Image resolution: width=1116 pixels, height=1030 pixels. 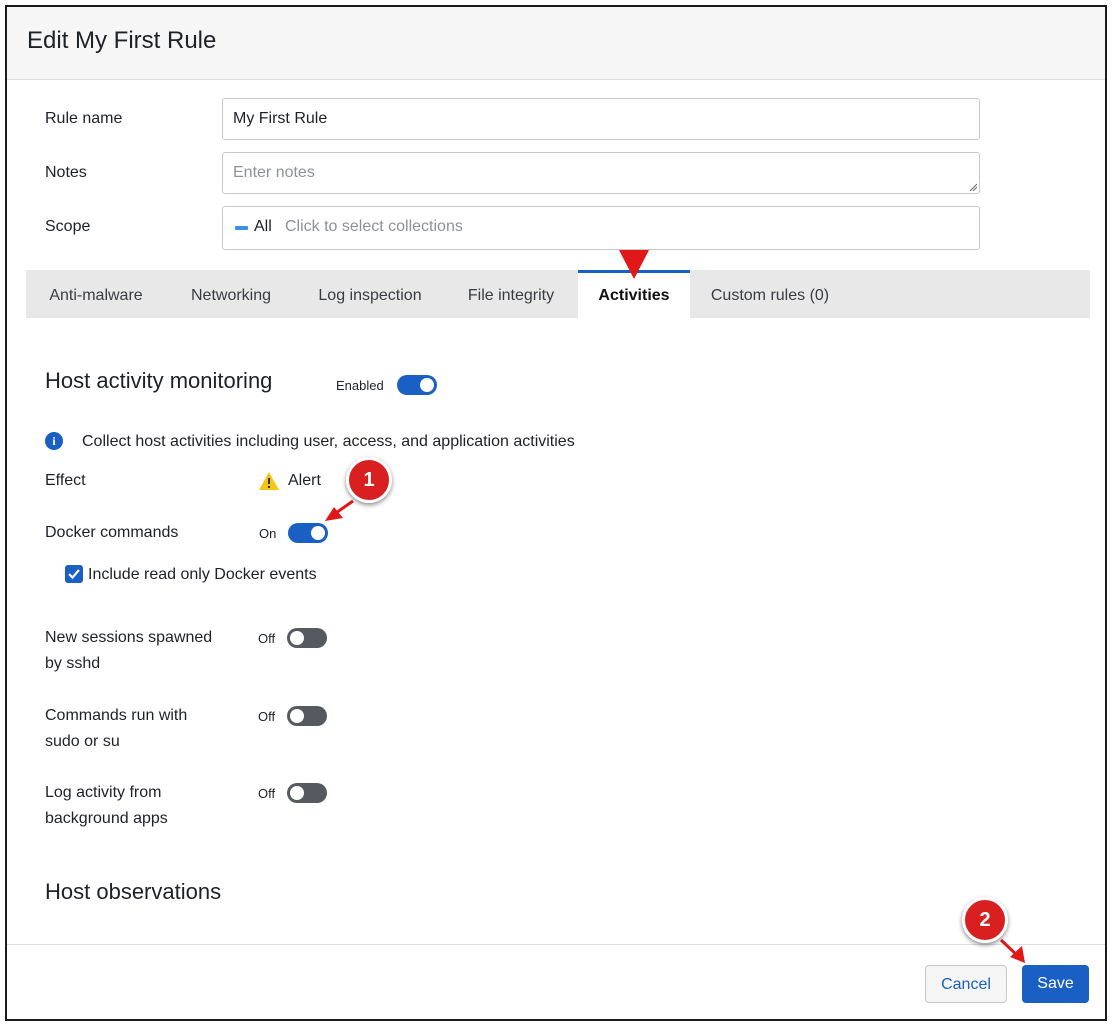 I want to click on sshd-label-line1: New sessions spawned, so click(x=129, y=637).